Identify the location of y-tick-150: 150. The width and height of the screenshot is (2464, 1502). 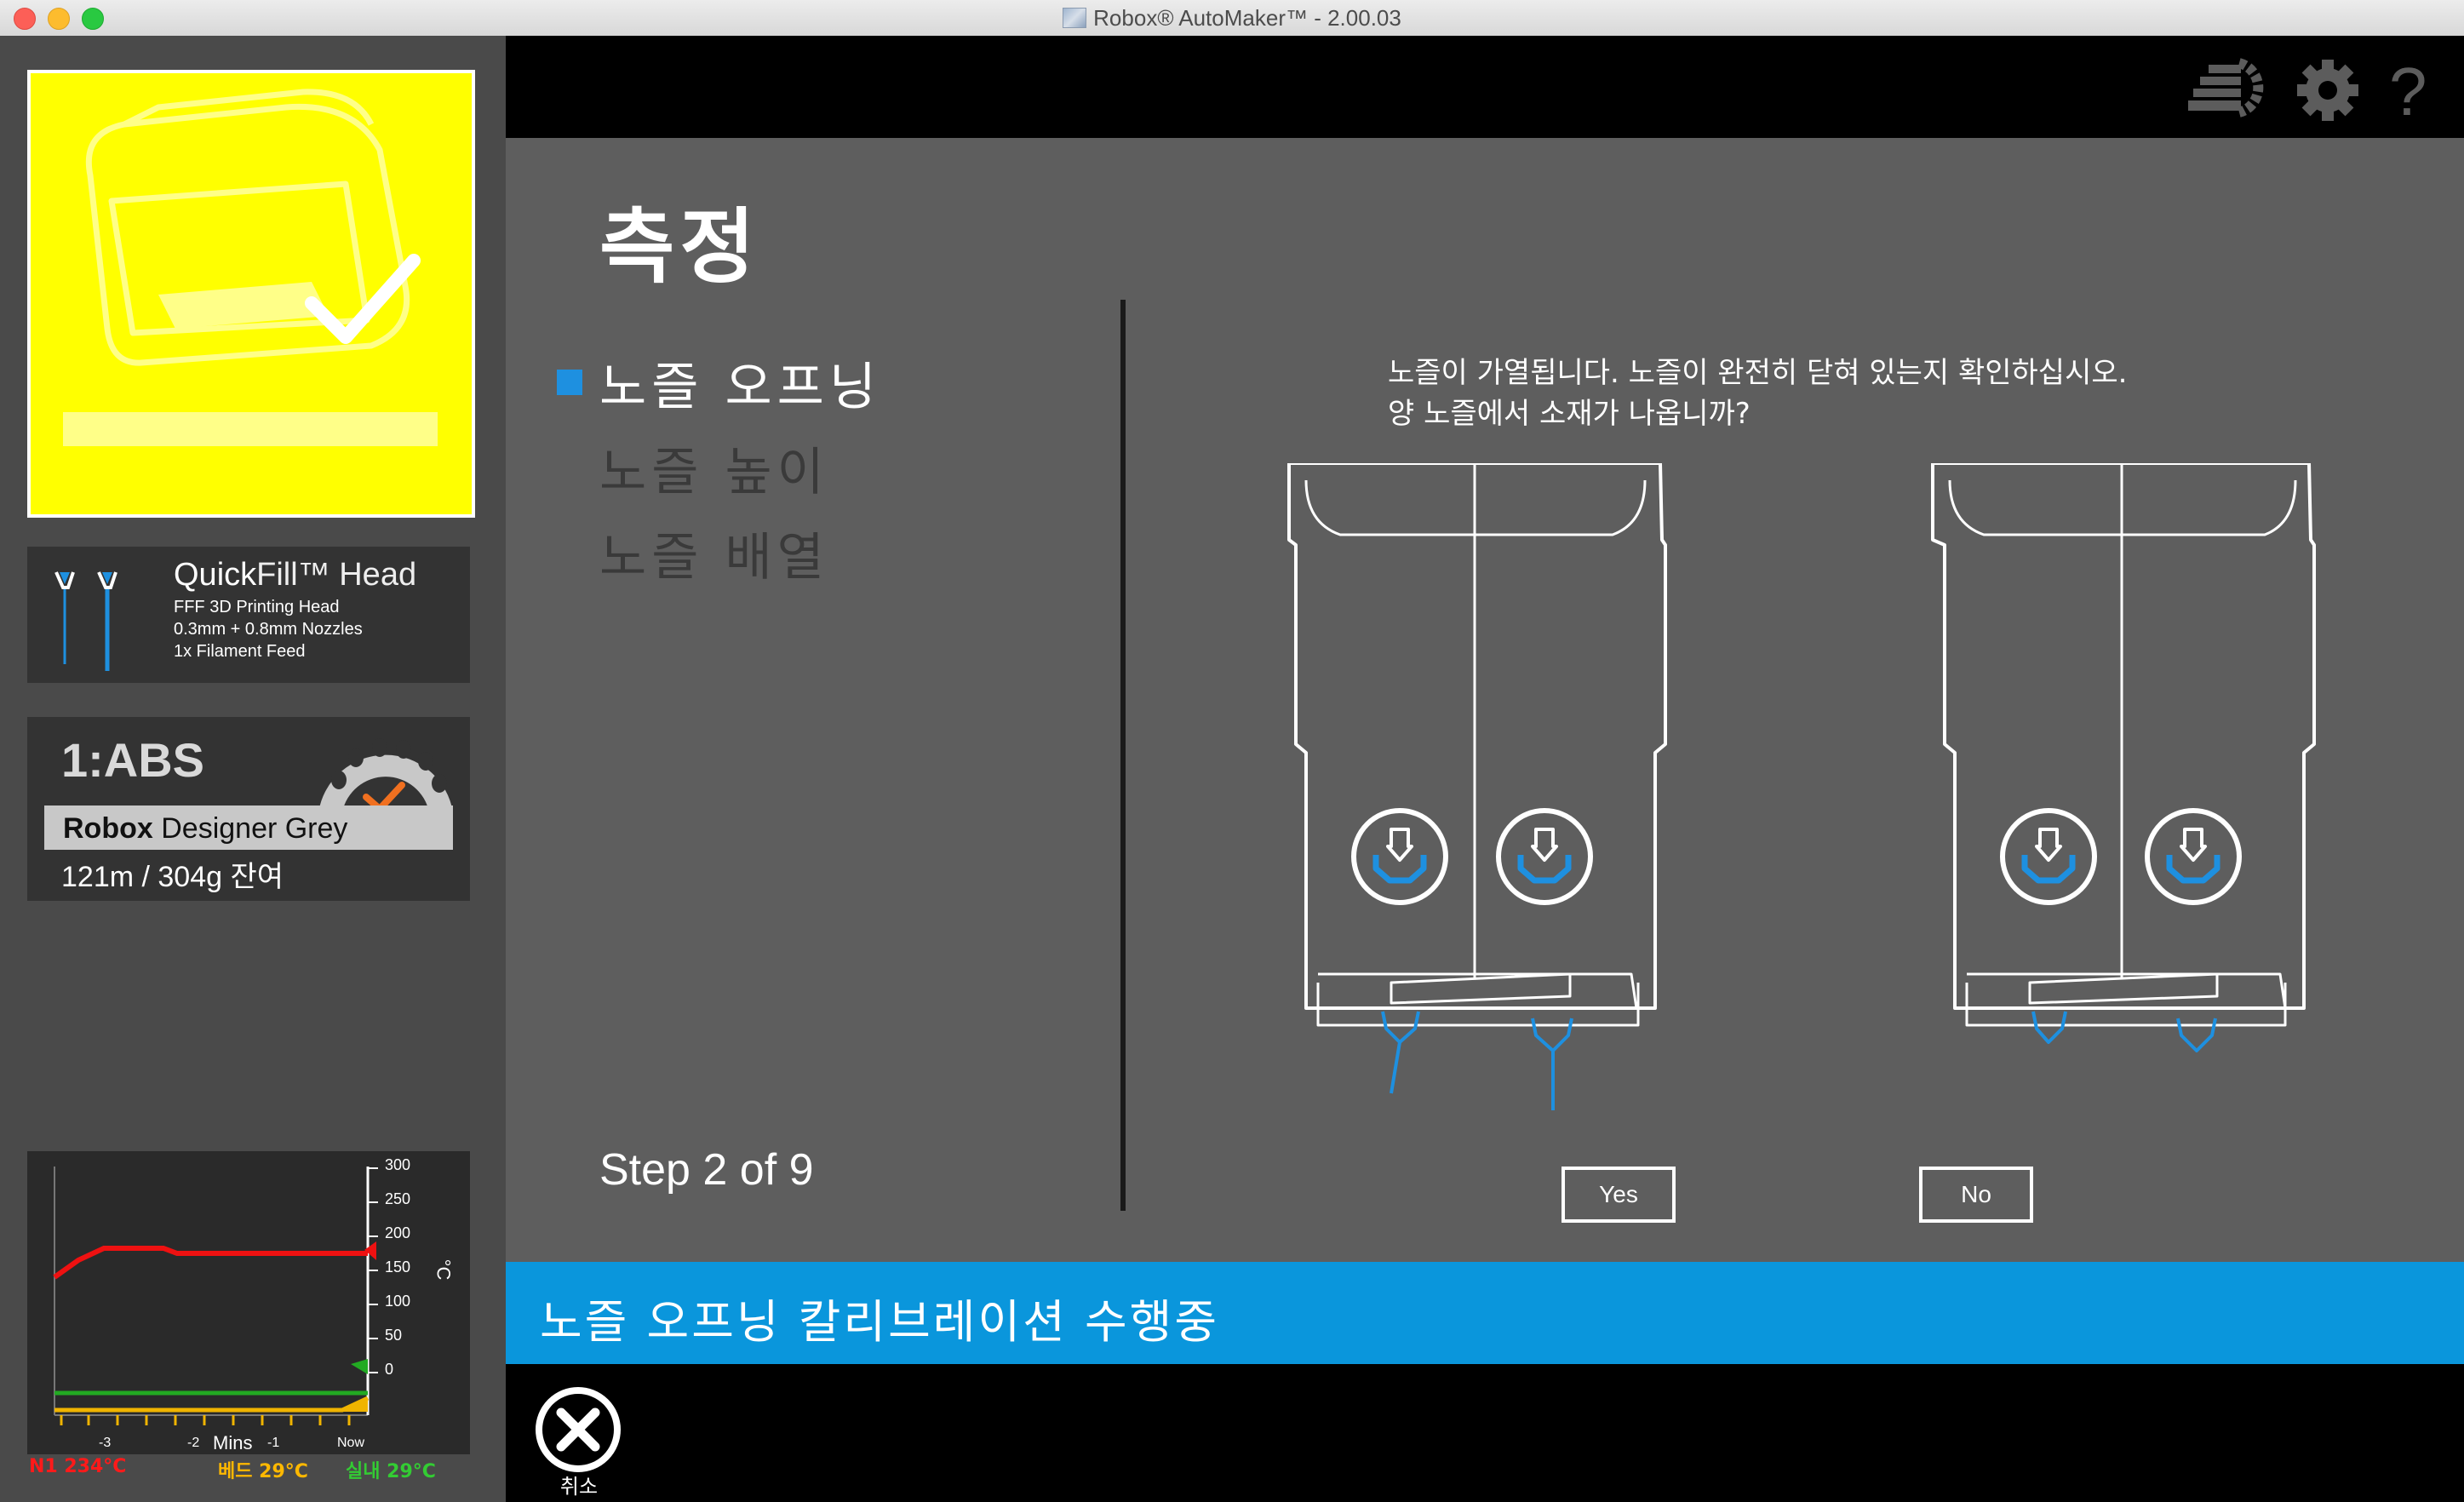
(398, 1267).